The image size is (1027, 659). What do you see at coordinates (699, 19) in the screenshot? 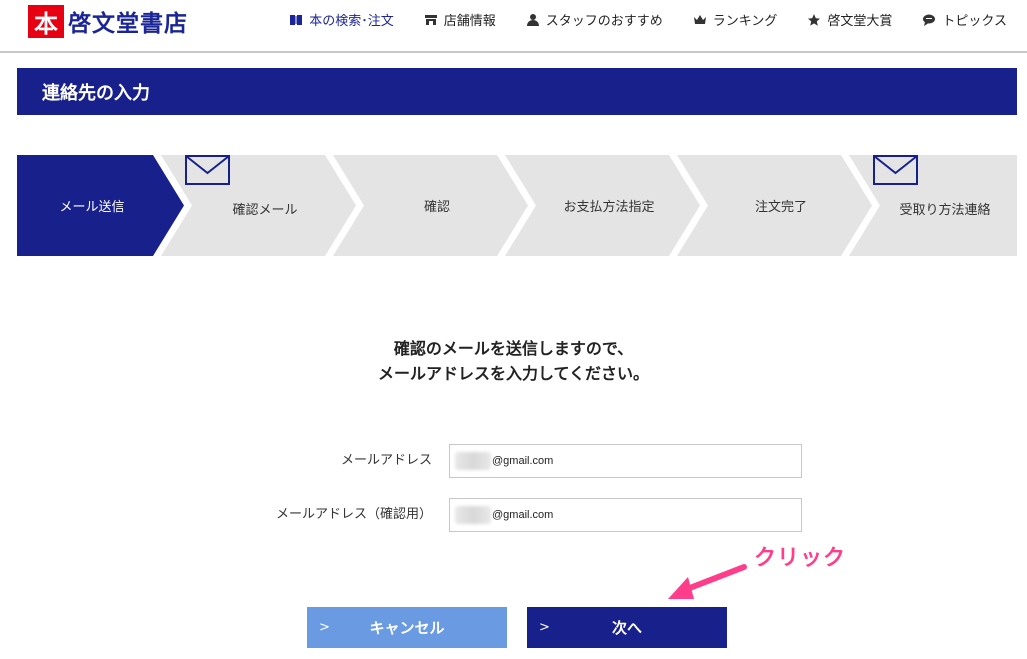
I see `crown-icon` at bounding box center [699, 19].